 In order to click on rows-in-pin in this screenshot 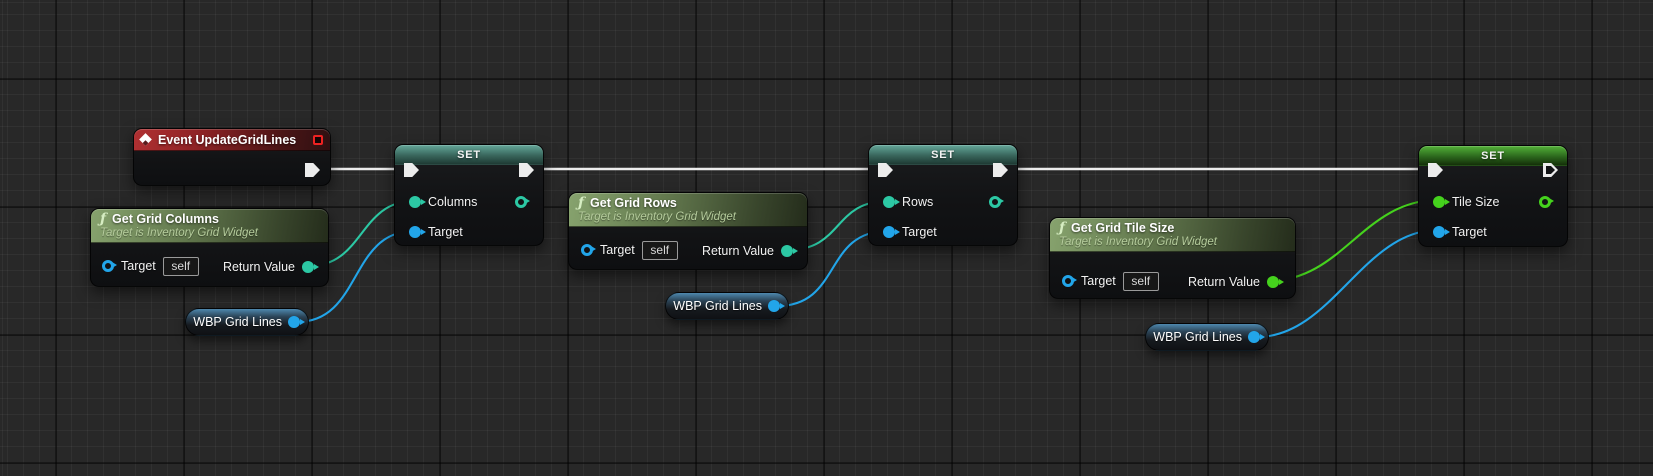, I will do `click(891, 202)`.